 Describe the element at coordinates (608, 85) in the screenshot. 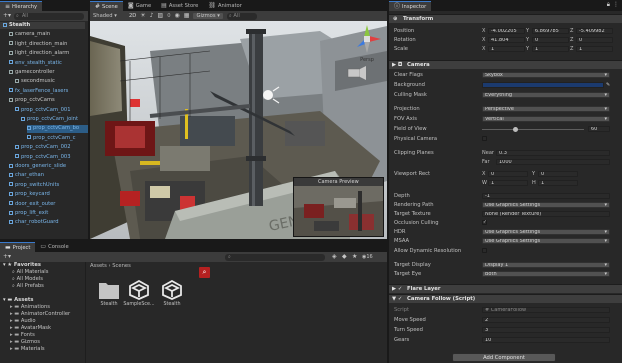

I see `eyedropper-icon: ✎` at that location.